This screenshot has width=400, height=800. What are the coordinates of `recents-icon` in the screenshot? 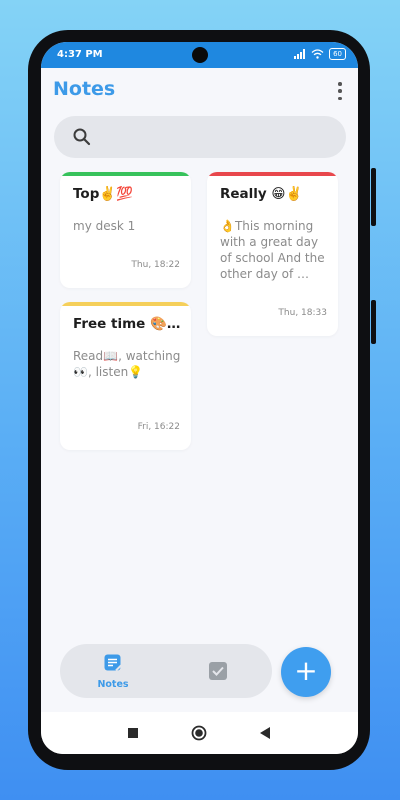 It's located at (133, 733).